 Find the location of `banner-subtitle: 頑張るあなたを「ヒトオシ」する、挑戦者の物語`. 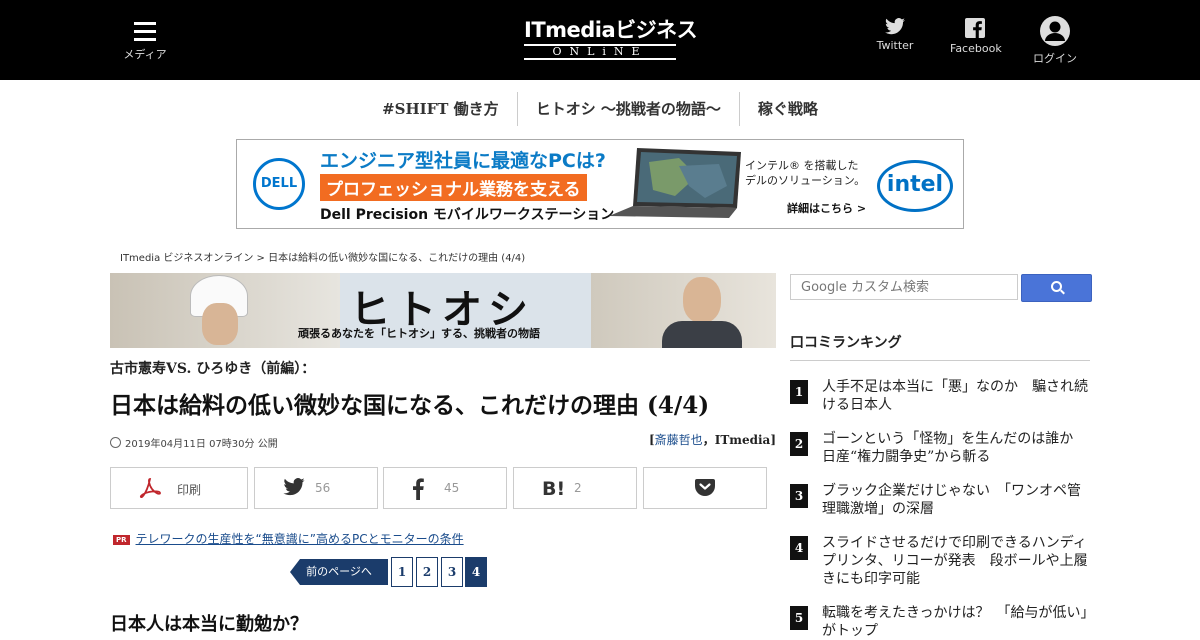

banner-subtitle: 頑張るあなたを「ヒトオシ」する、挑戦者の物語 is located at coordinates (419, 333).